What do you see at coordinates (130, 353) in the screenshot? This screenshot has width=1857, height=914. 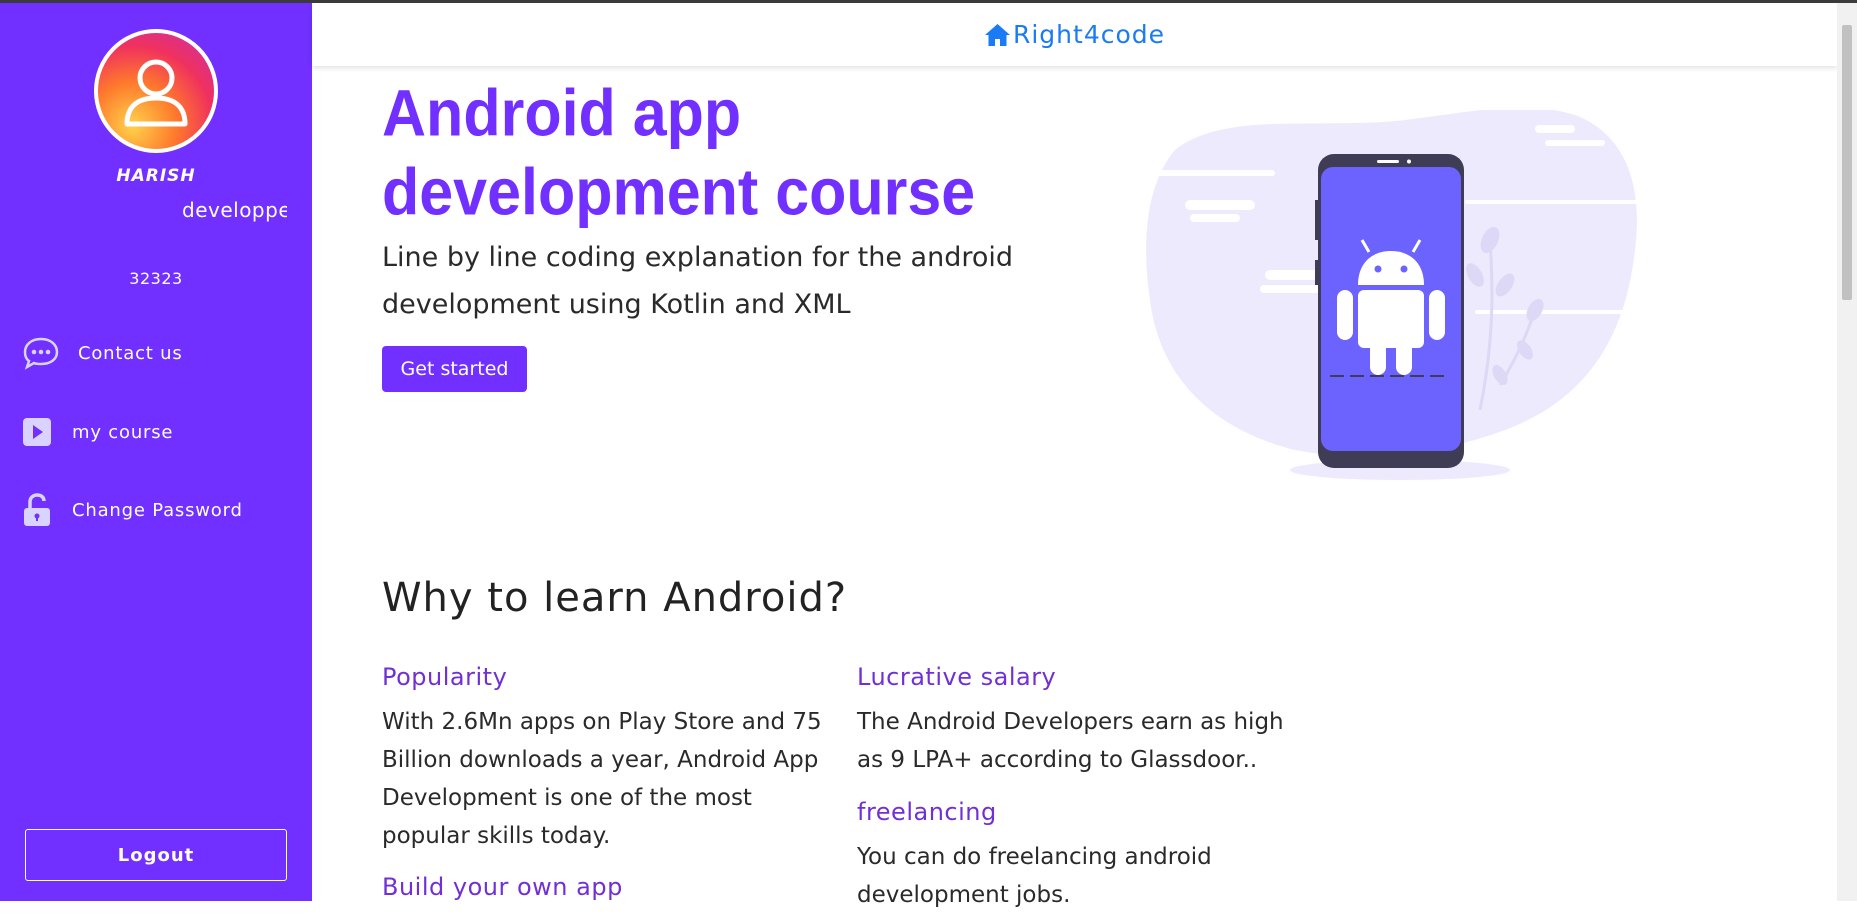 I see `sidebar-item-label: Contact us` at bounding box center [130, 353].